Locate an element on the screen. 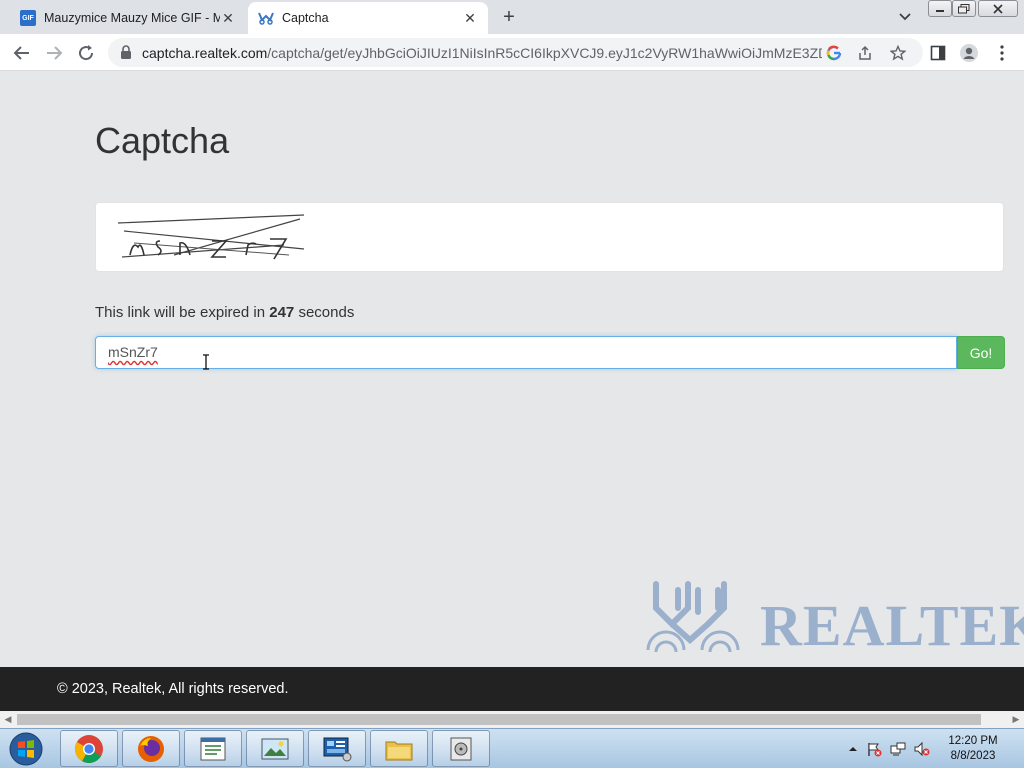 Image resolution: width=1024 pixels, height=768 pixels. new-tab-button: + is located at coordinates (509, 17).